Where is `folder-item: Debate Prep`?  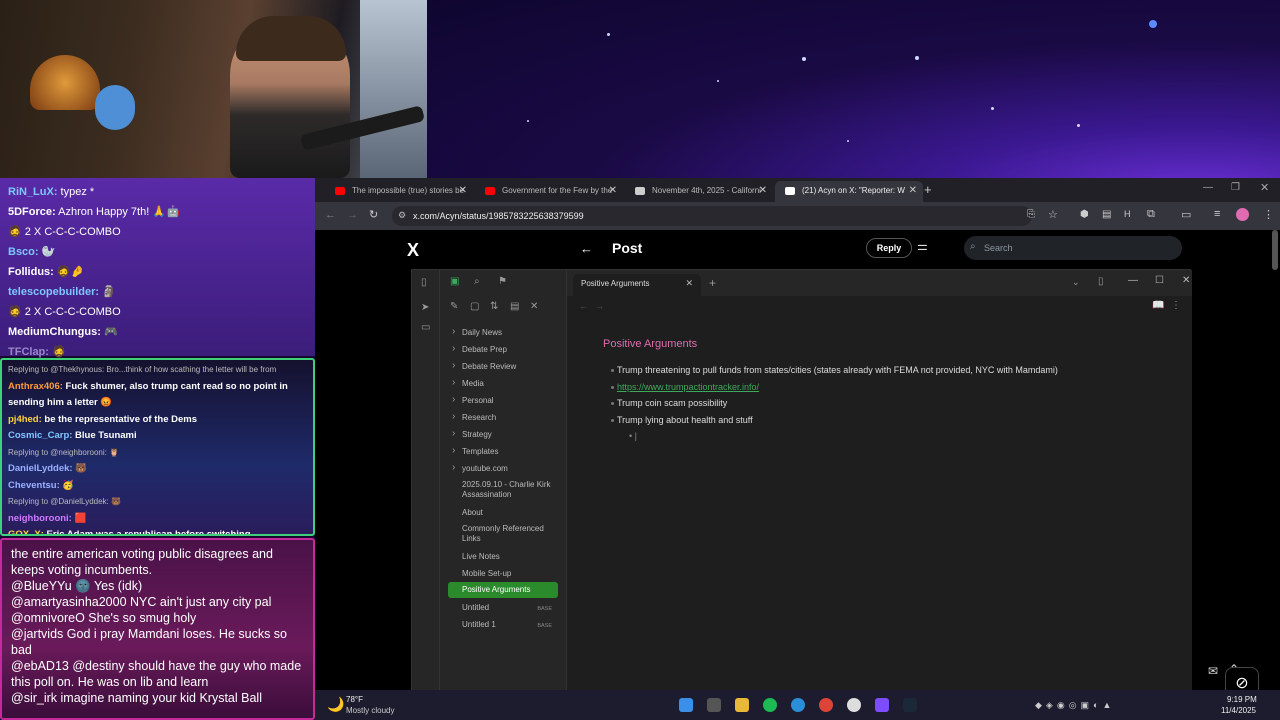 folder-item: Debate Prep is located at coordinates (503, 350).